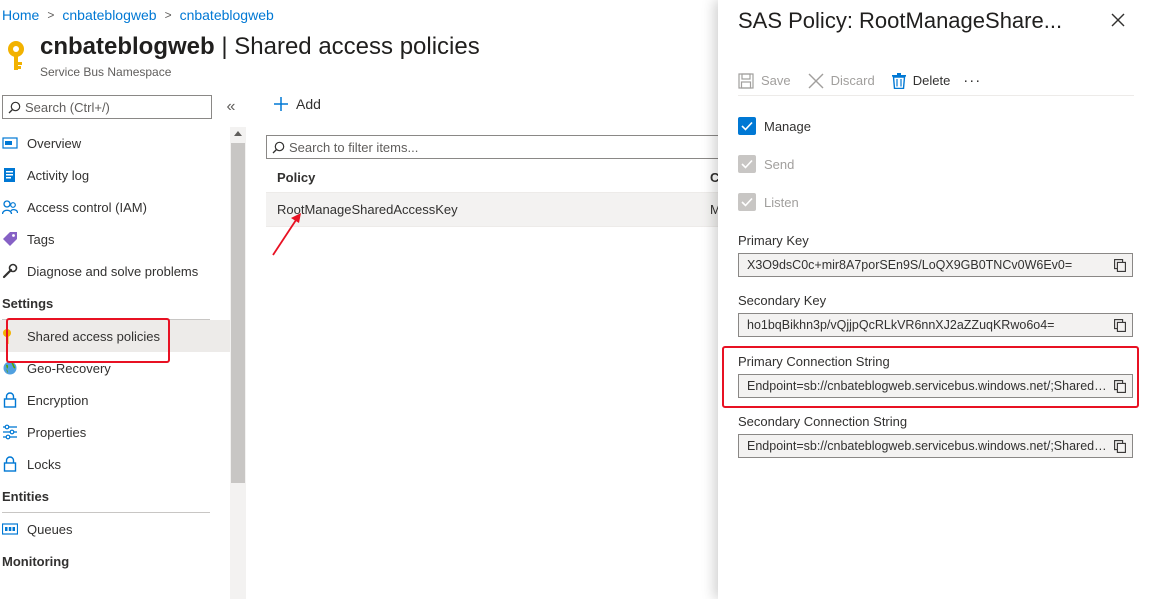  What do you see at coordinates (115, 400) in the screenshot?
I see `sidebar-item-encryption: Encryption` at bounding box center [115, 400].